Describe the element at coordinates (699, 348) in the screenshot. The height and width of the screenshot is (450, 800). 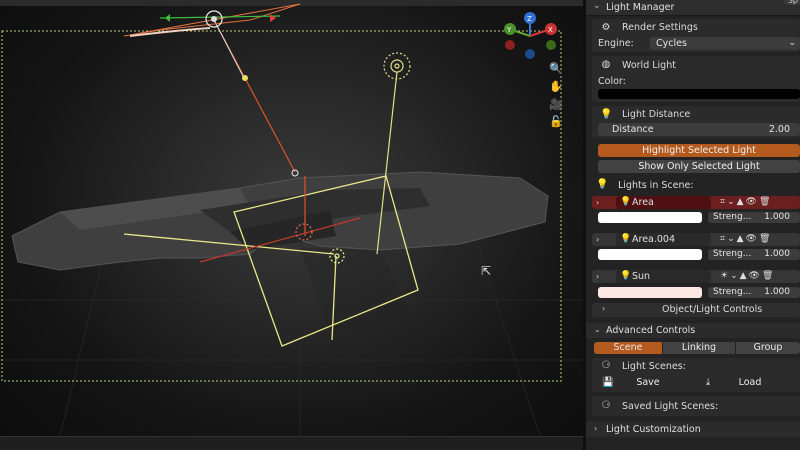
I see `tab-linking: Linking` at that location.